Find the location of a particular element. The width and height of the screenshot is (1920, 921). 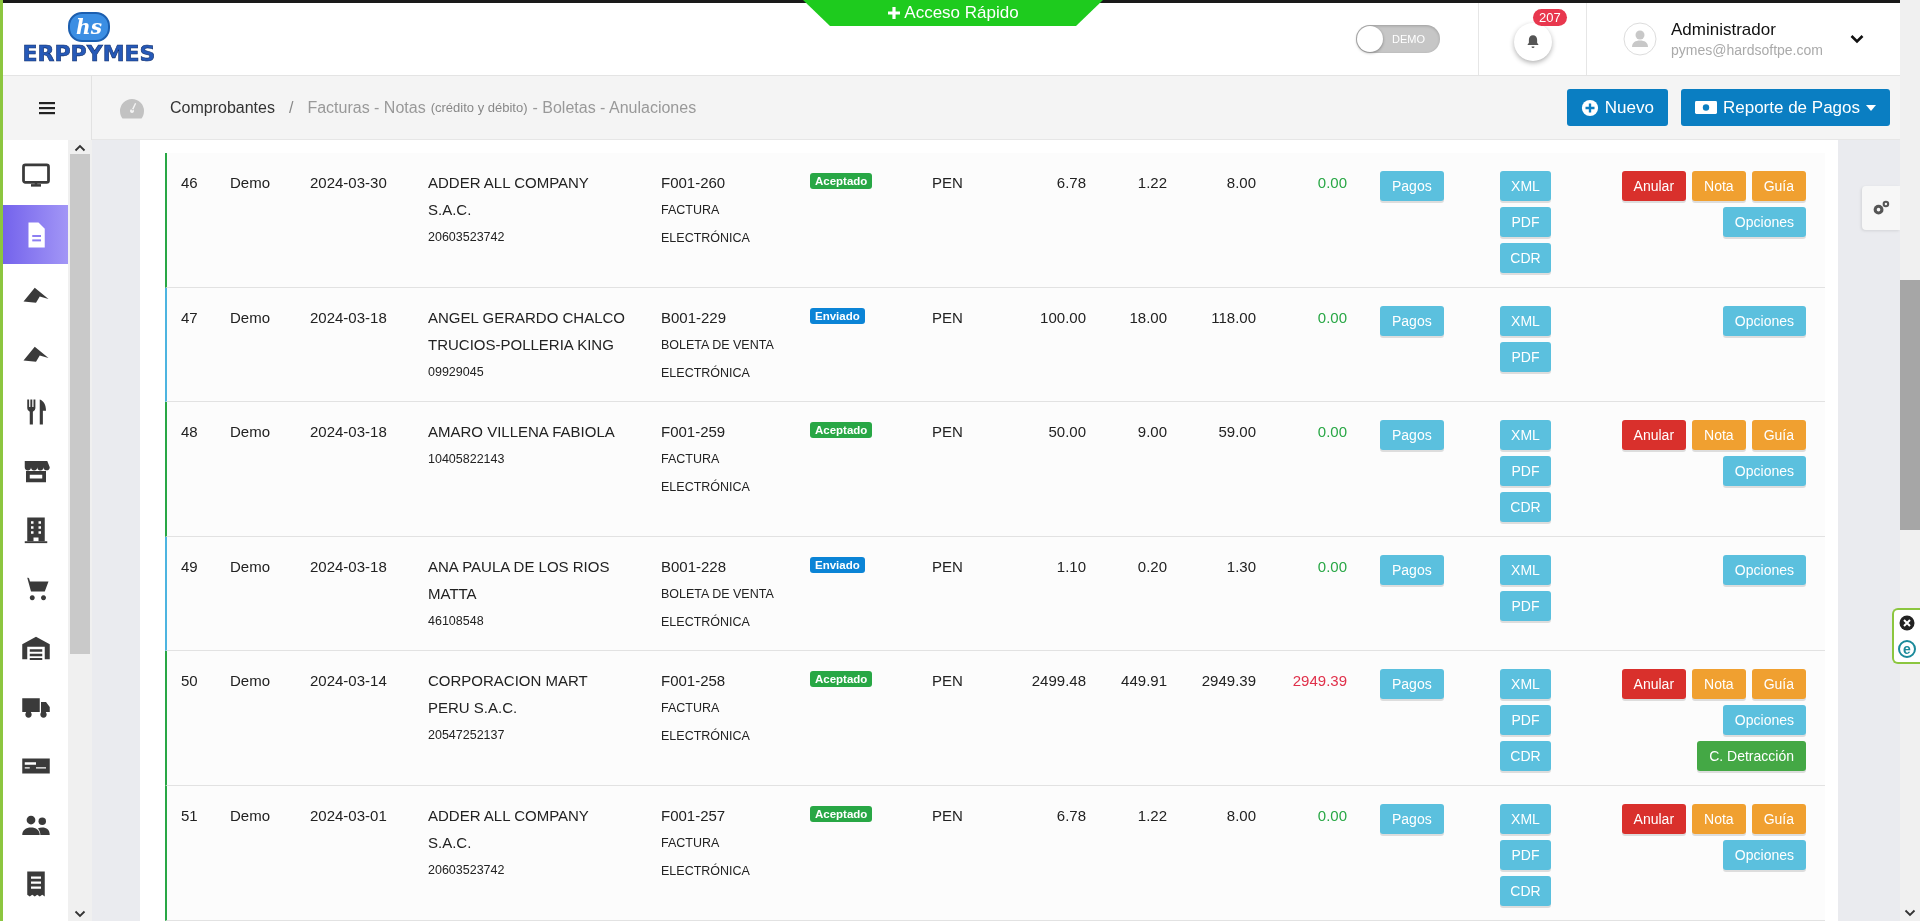

settings-button is located at coordinates (1881, 208).